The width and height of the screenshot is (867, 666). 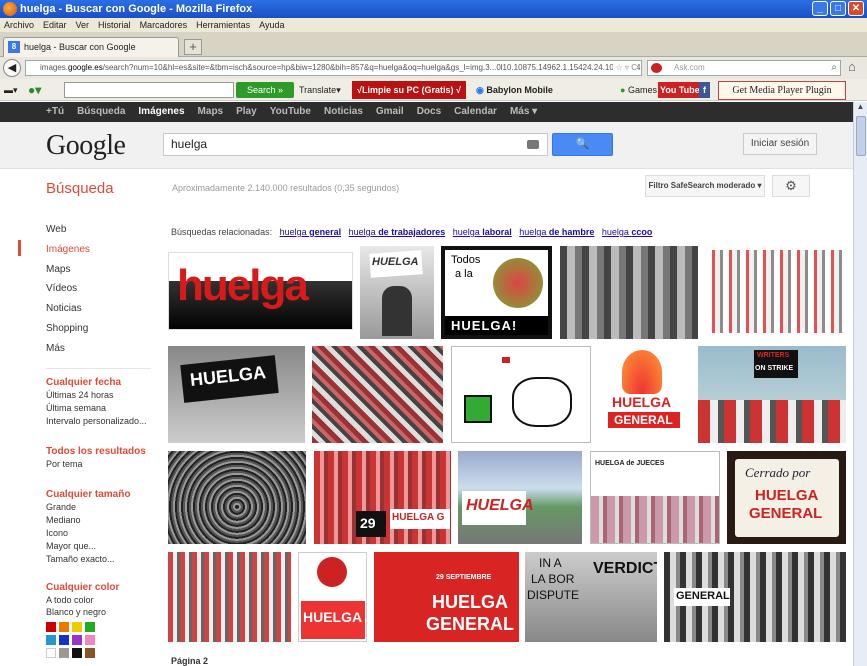 What do you see at coordinates (744, 68) in the screenshot?
I see `browser-search-box: Ask.com ⌕` at bounding box center [744, 68].